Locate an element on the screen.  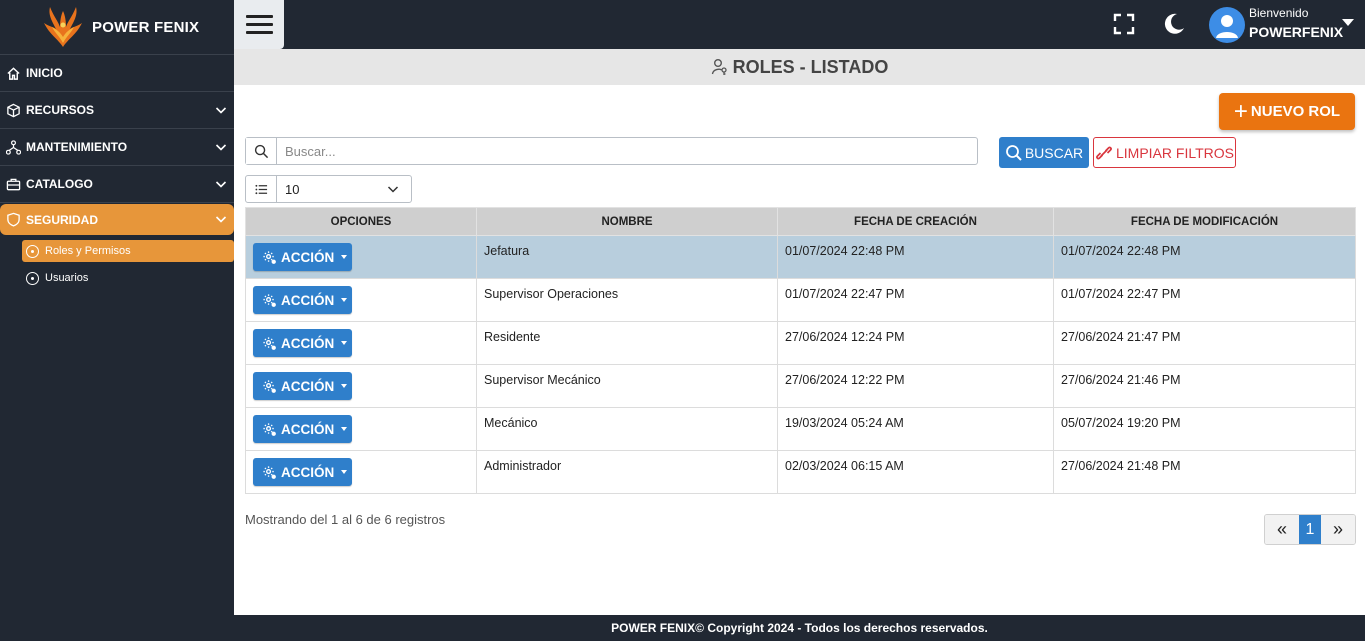
user-key-icon is located at coordinates (719, 67).